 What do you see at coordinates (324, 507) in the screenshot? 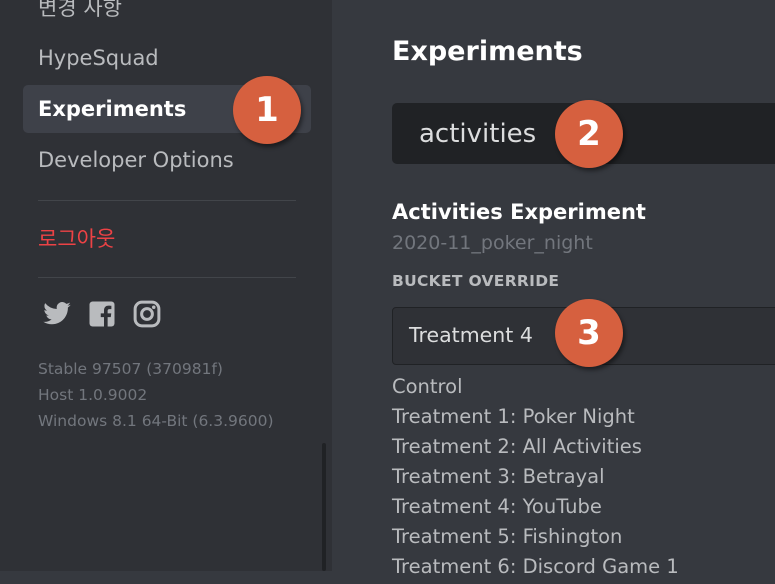
I see `sidebar-scrollbar` at bounding box center [324, 507].